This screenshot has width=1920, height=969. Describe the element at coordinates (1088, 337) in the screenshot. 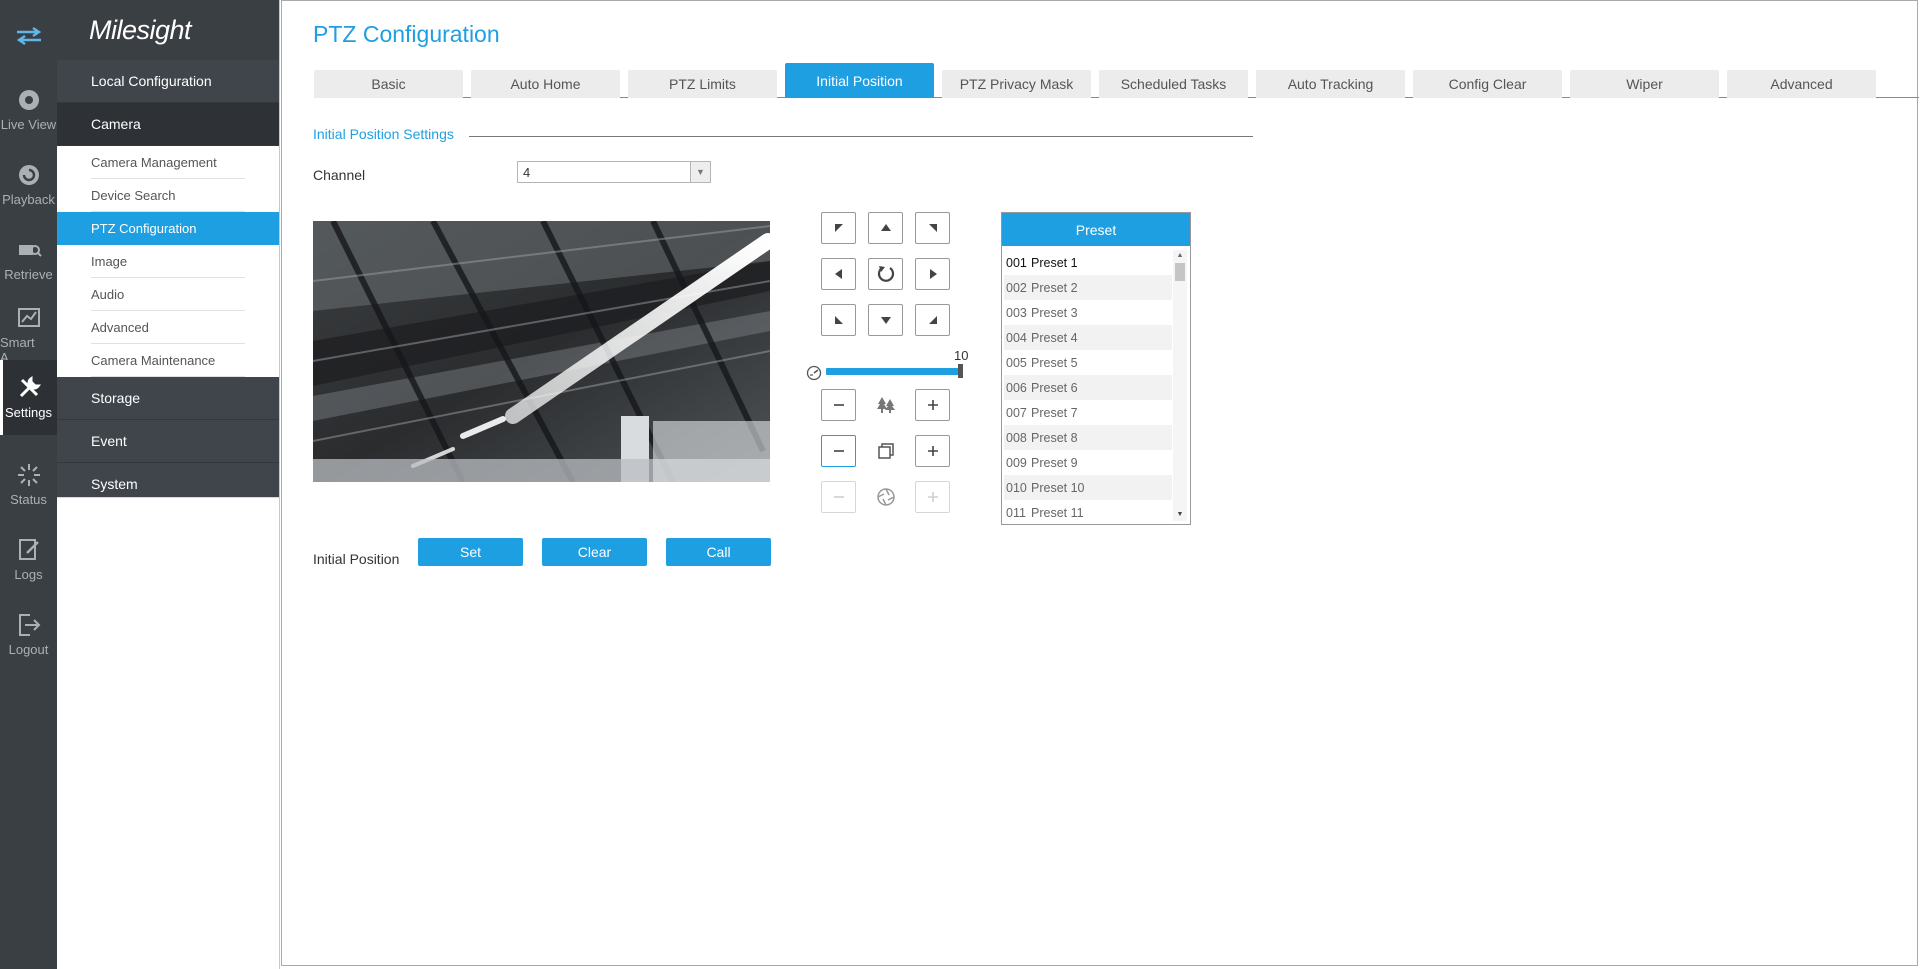

I see `preset-row: 004 Preset 4` at that location.